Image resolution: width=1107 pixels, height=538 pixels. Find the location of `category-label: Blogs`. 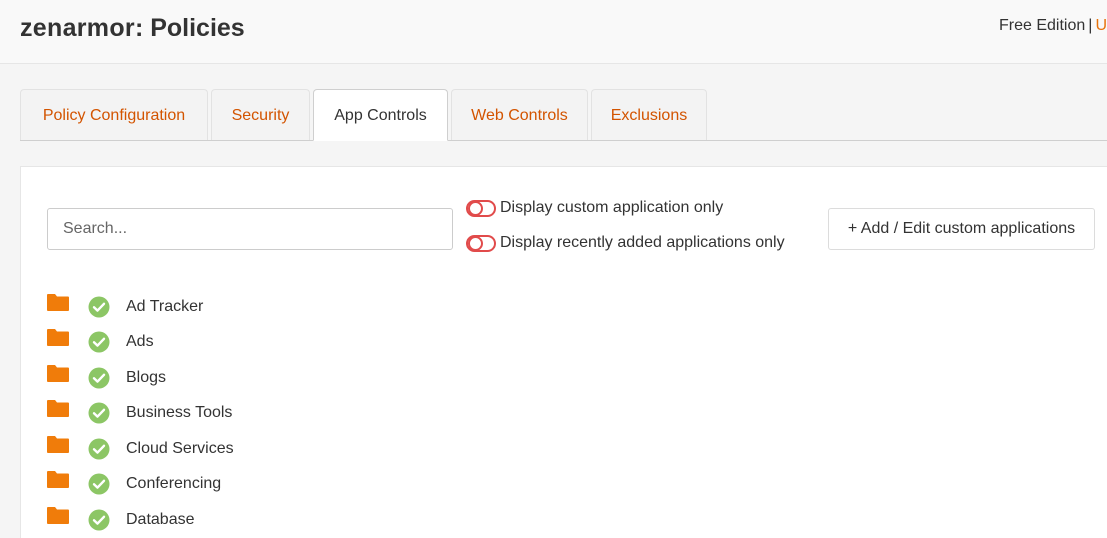

category-label: Blogs is located at coordinates (146, 377).